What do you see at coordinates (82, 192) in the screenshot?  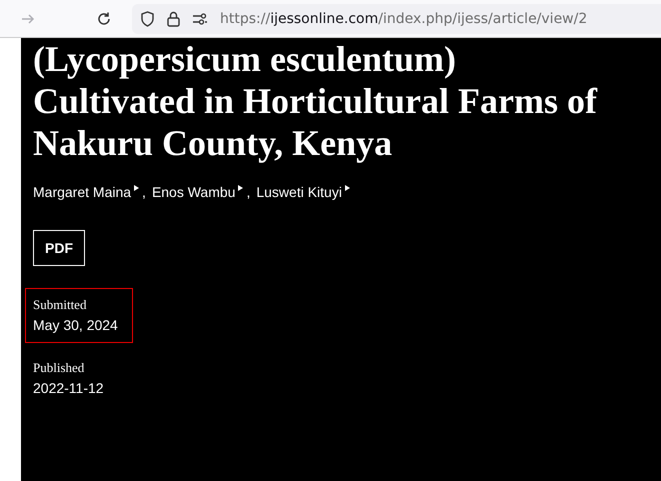 I see `author-name: Margaret Maina` at bounding box center [82, 192].